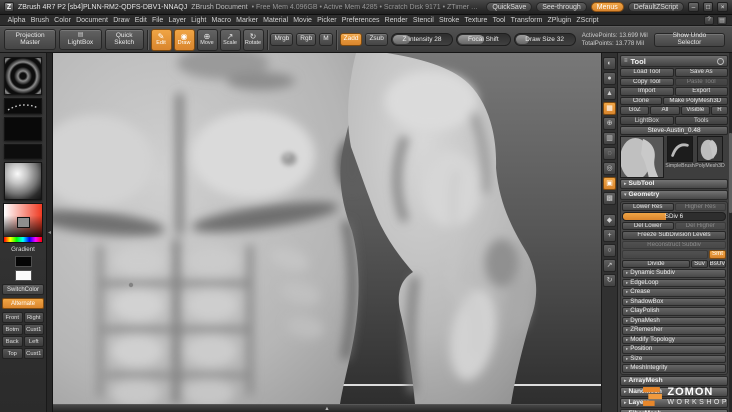  Describe the element at coordinates (701, 120) in the screenshot. I see `lightbox-path-target: Tools` at that location.